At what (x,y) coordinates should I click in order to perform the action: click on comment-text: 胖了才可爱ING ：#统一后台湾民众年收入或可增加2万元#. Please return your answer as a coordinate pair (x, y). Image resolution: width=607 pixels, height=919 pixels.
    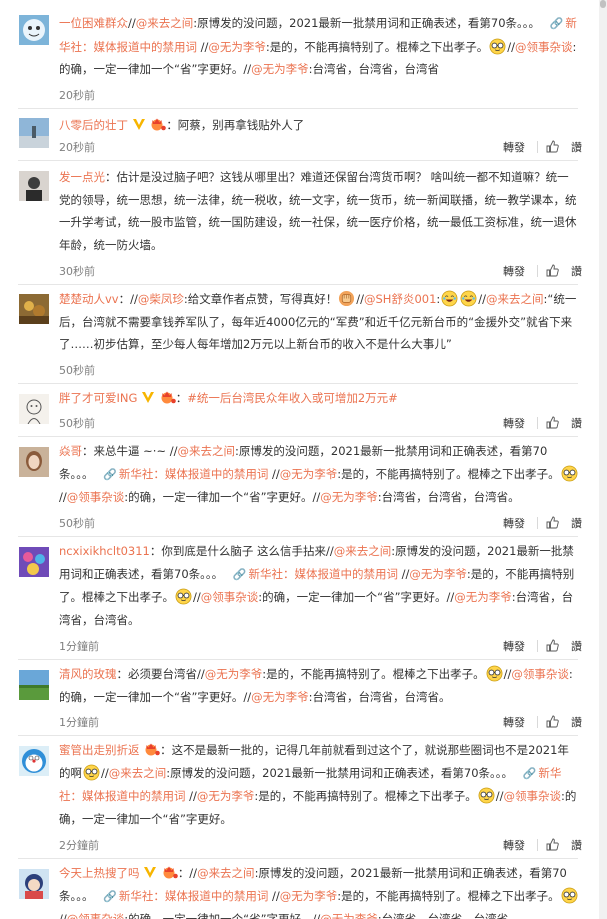
    Looking at the image, I should click on (319, 398).